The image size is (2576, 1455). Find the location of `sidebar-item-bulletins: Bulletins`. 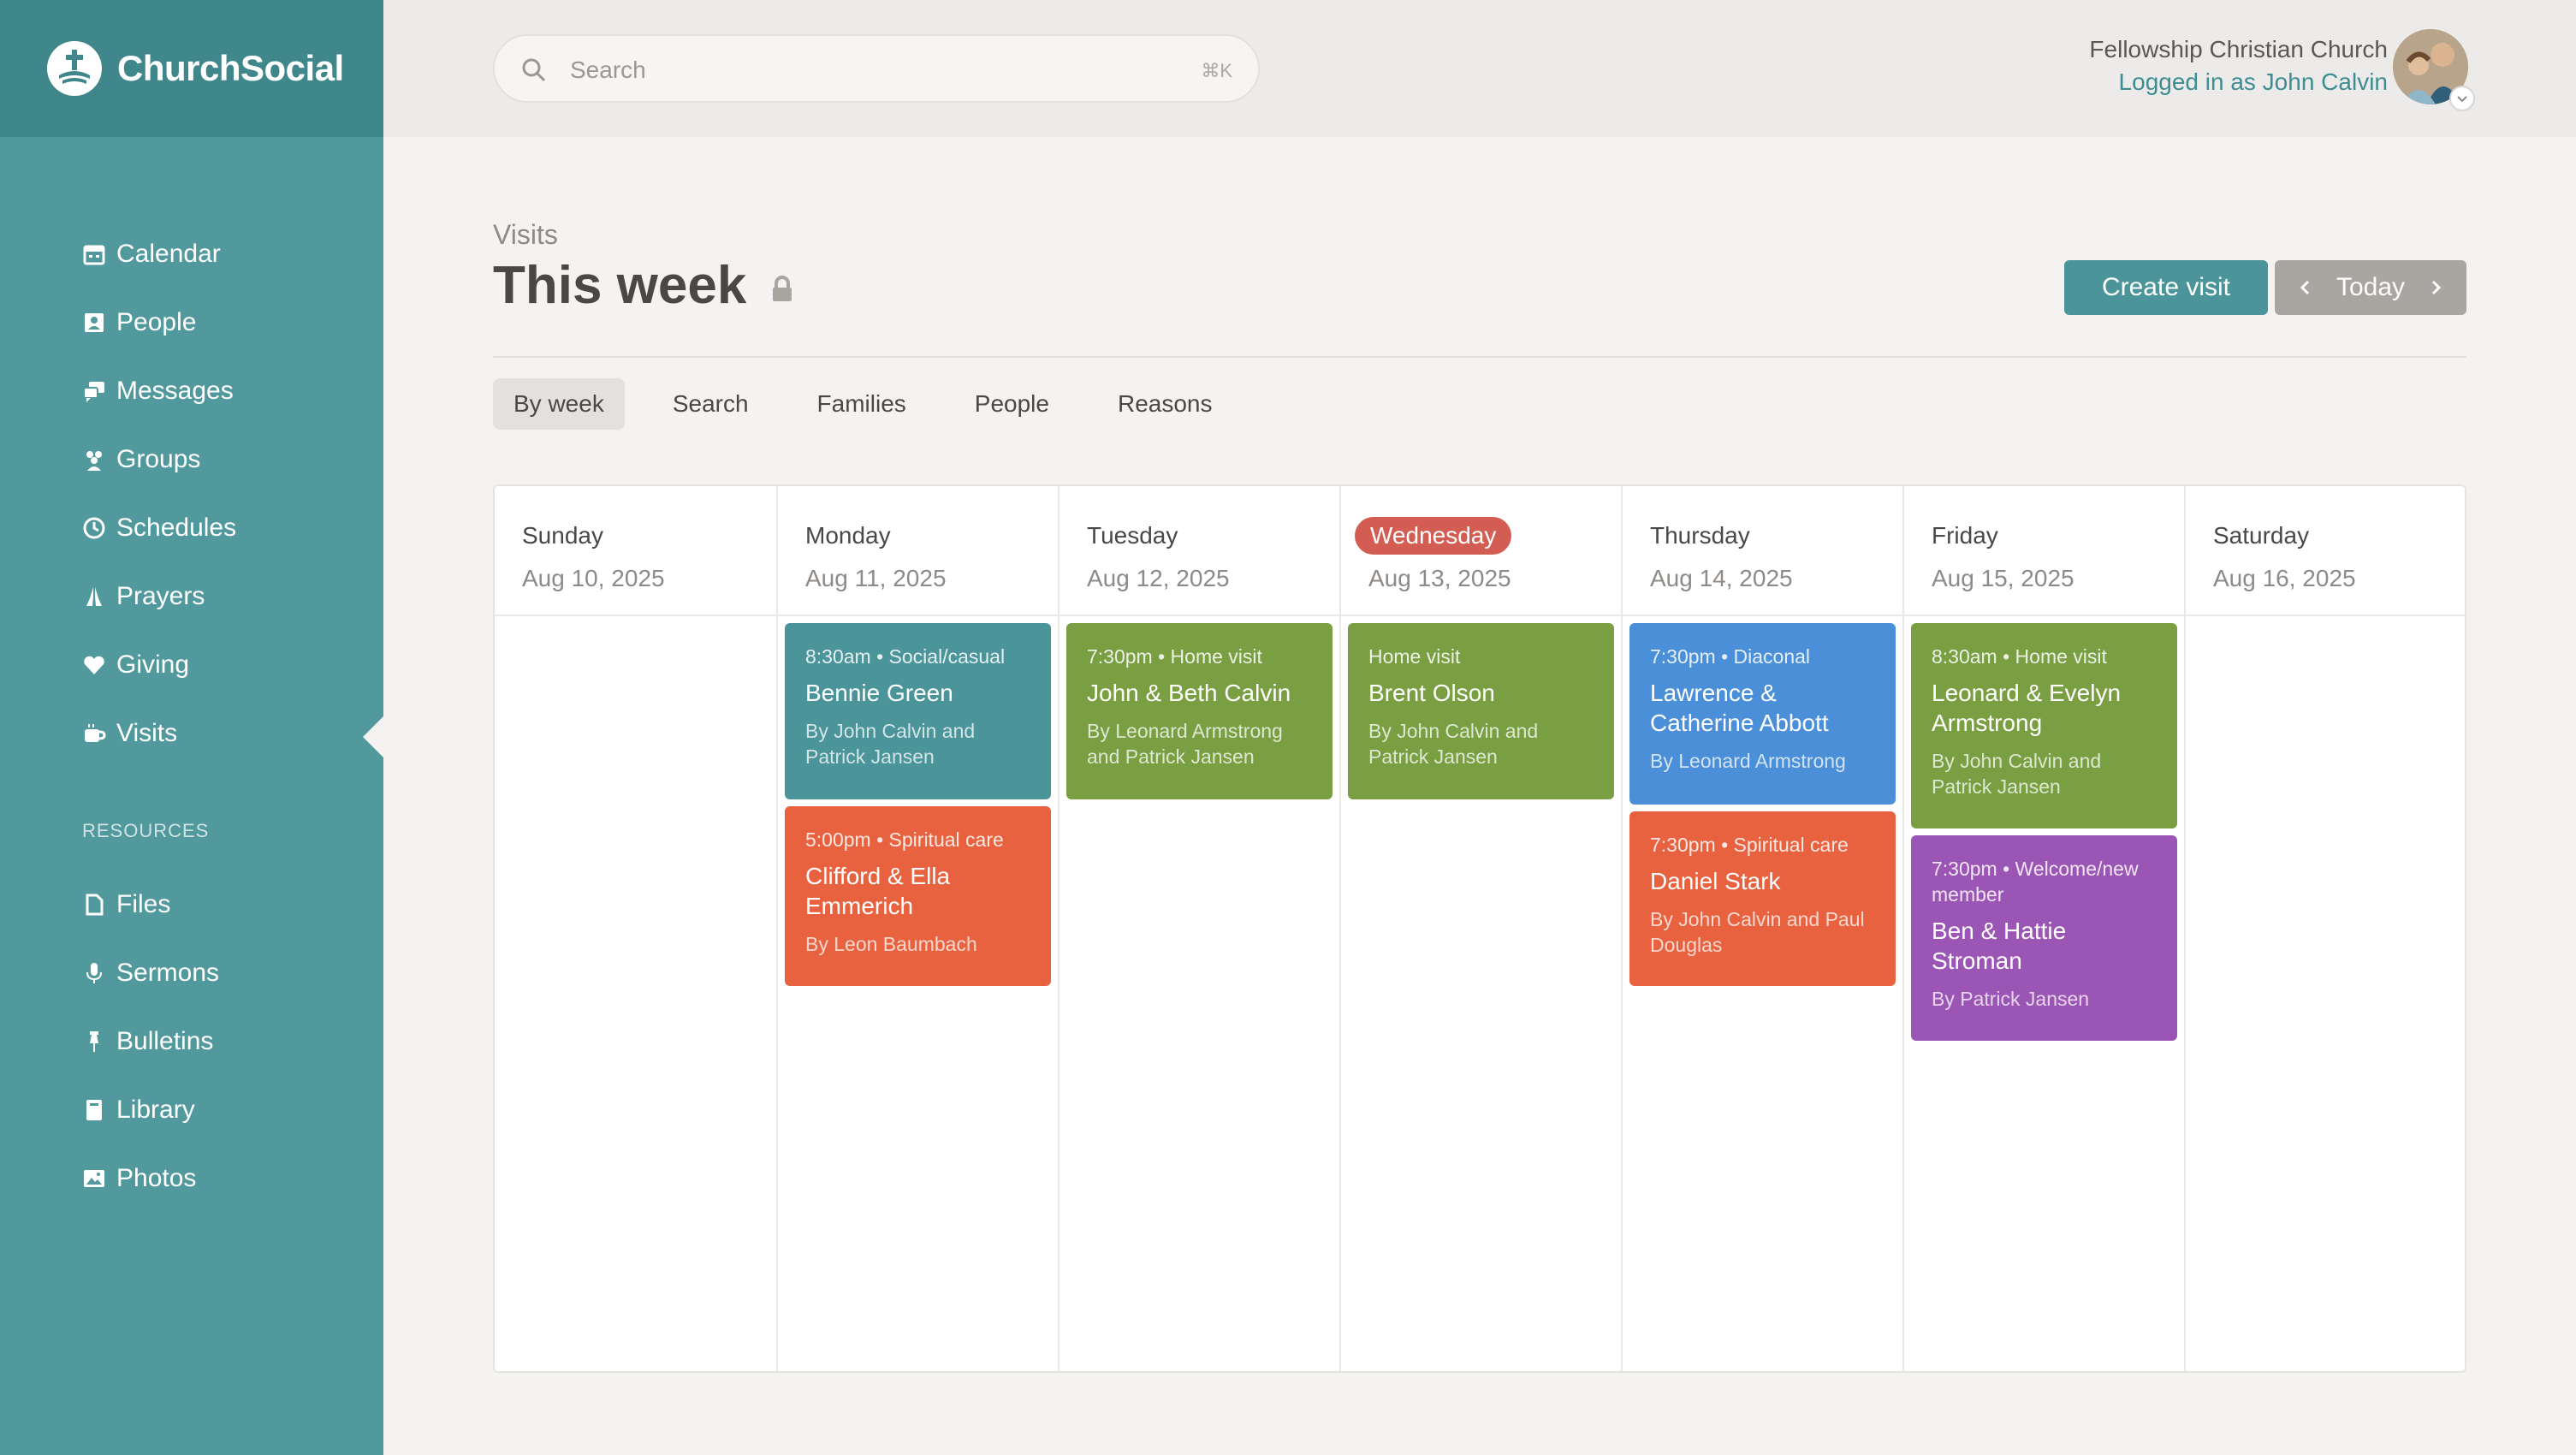

sidebar-item-bulletins: Bulletins is located at coordinates (191, 1041).